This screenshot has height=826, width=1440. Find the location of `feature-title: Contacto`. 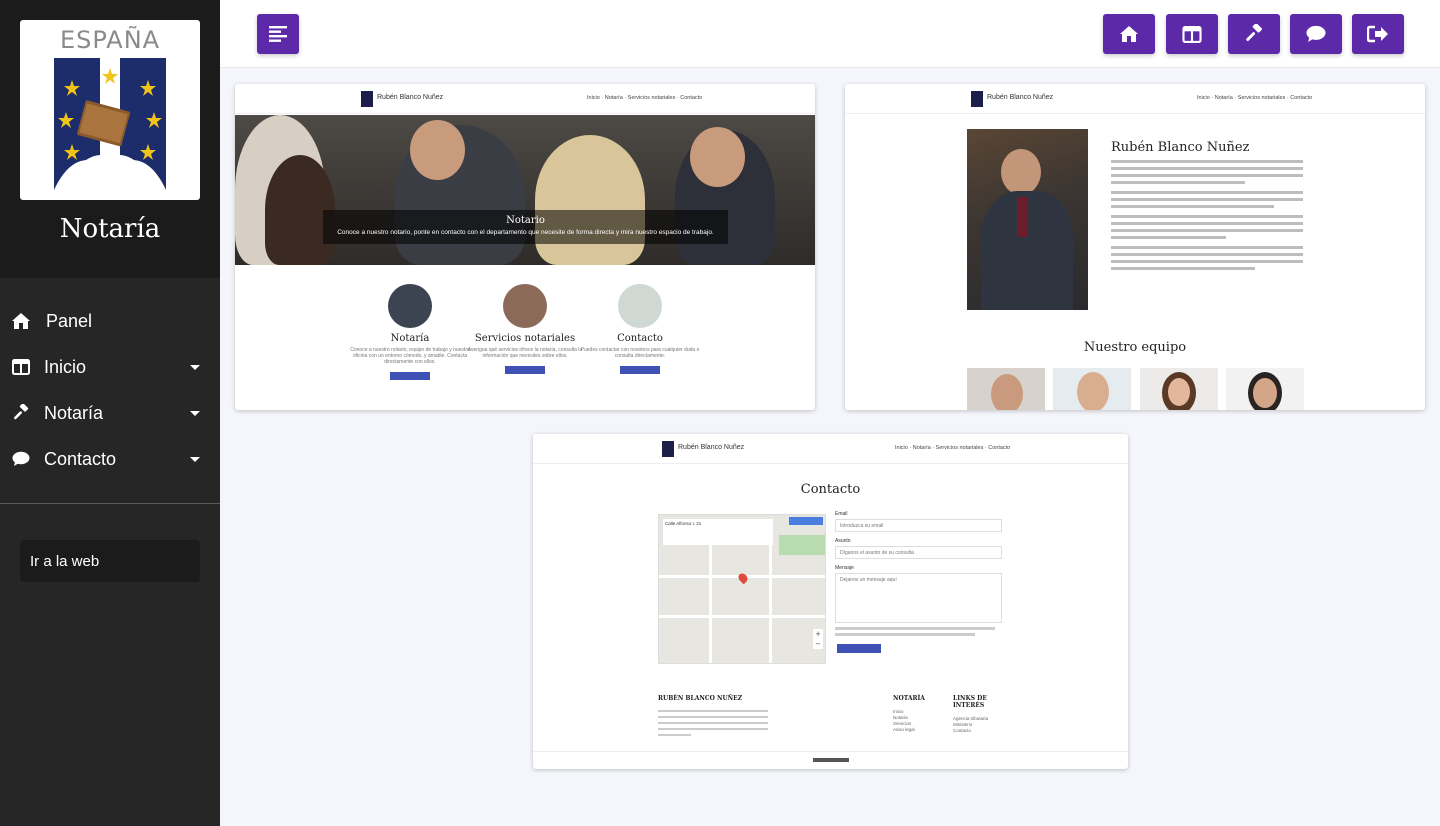

feature-title: Contacto is located at coordinates (640, 338).